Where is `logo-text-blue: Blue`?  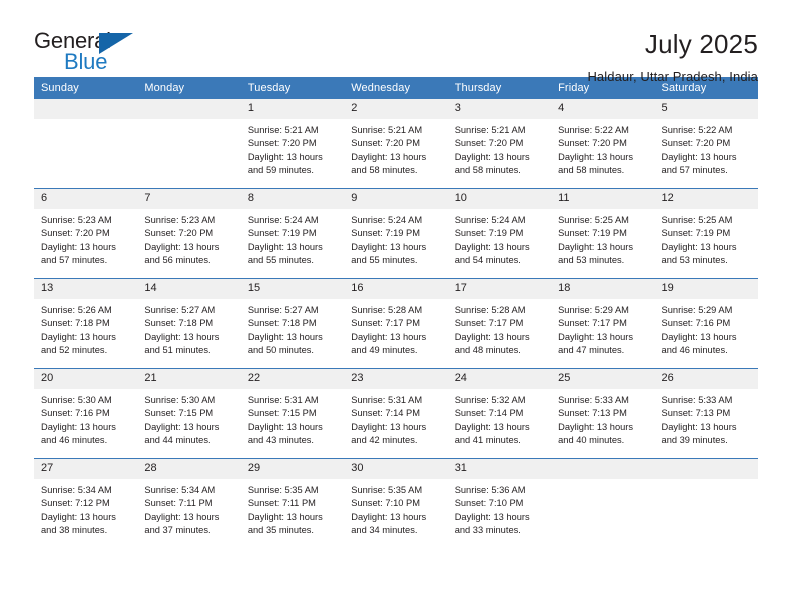 logo-text-blue: Blue is located at coordinates (86, 61).